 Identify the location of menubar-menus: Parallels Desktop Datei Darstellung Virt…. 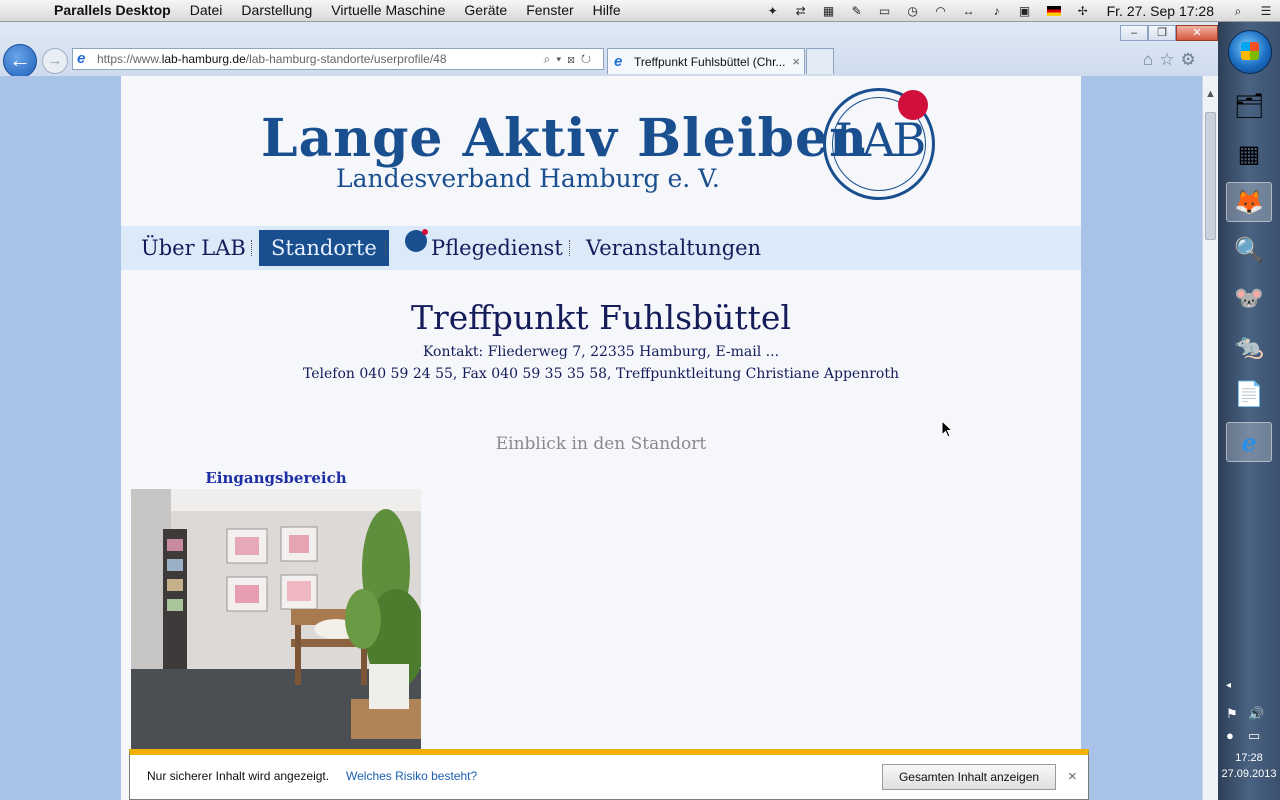
(347, 10).